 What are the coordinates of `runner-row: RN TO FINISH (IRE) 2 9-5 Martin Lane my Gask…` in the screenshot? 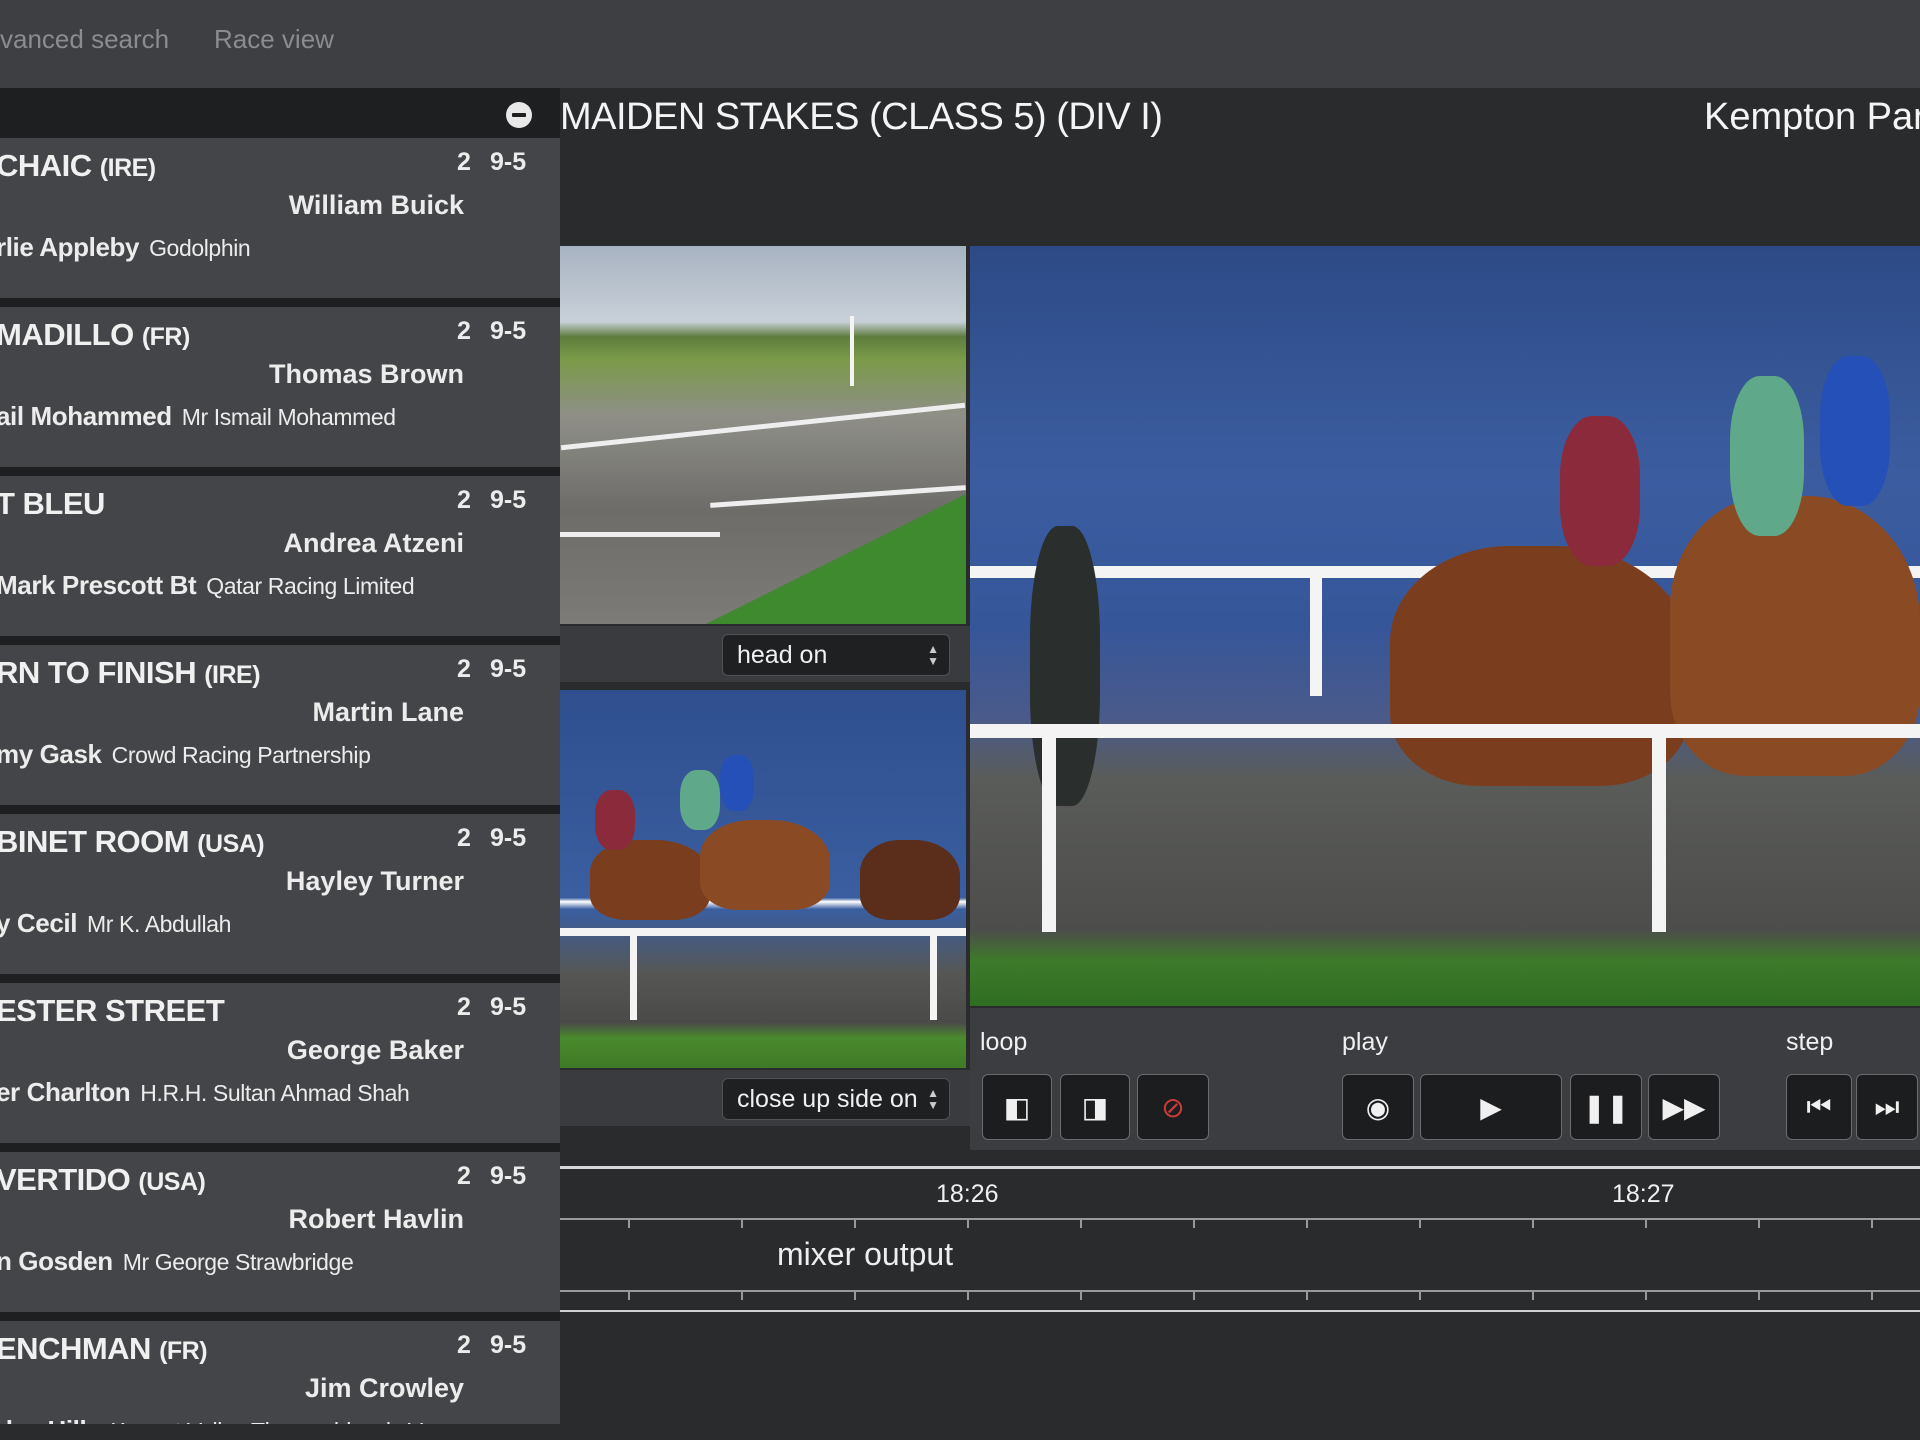 It's located at (280, 725).